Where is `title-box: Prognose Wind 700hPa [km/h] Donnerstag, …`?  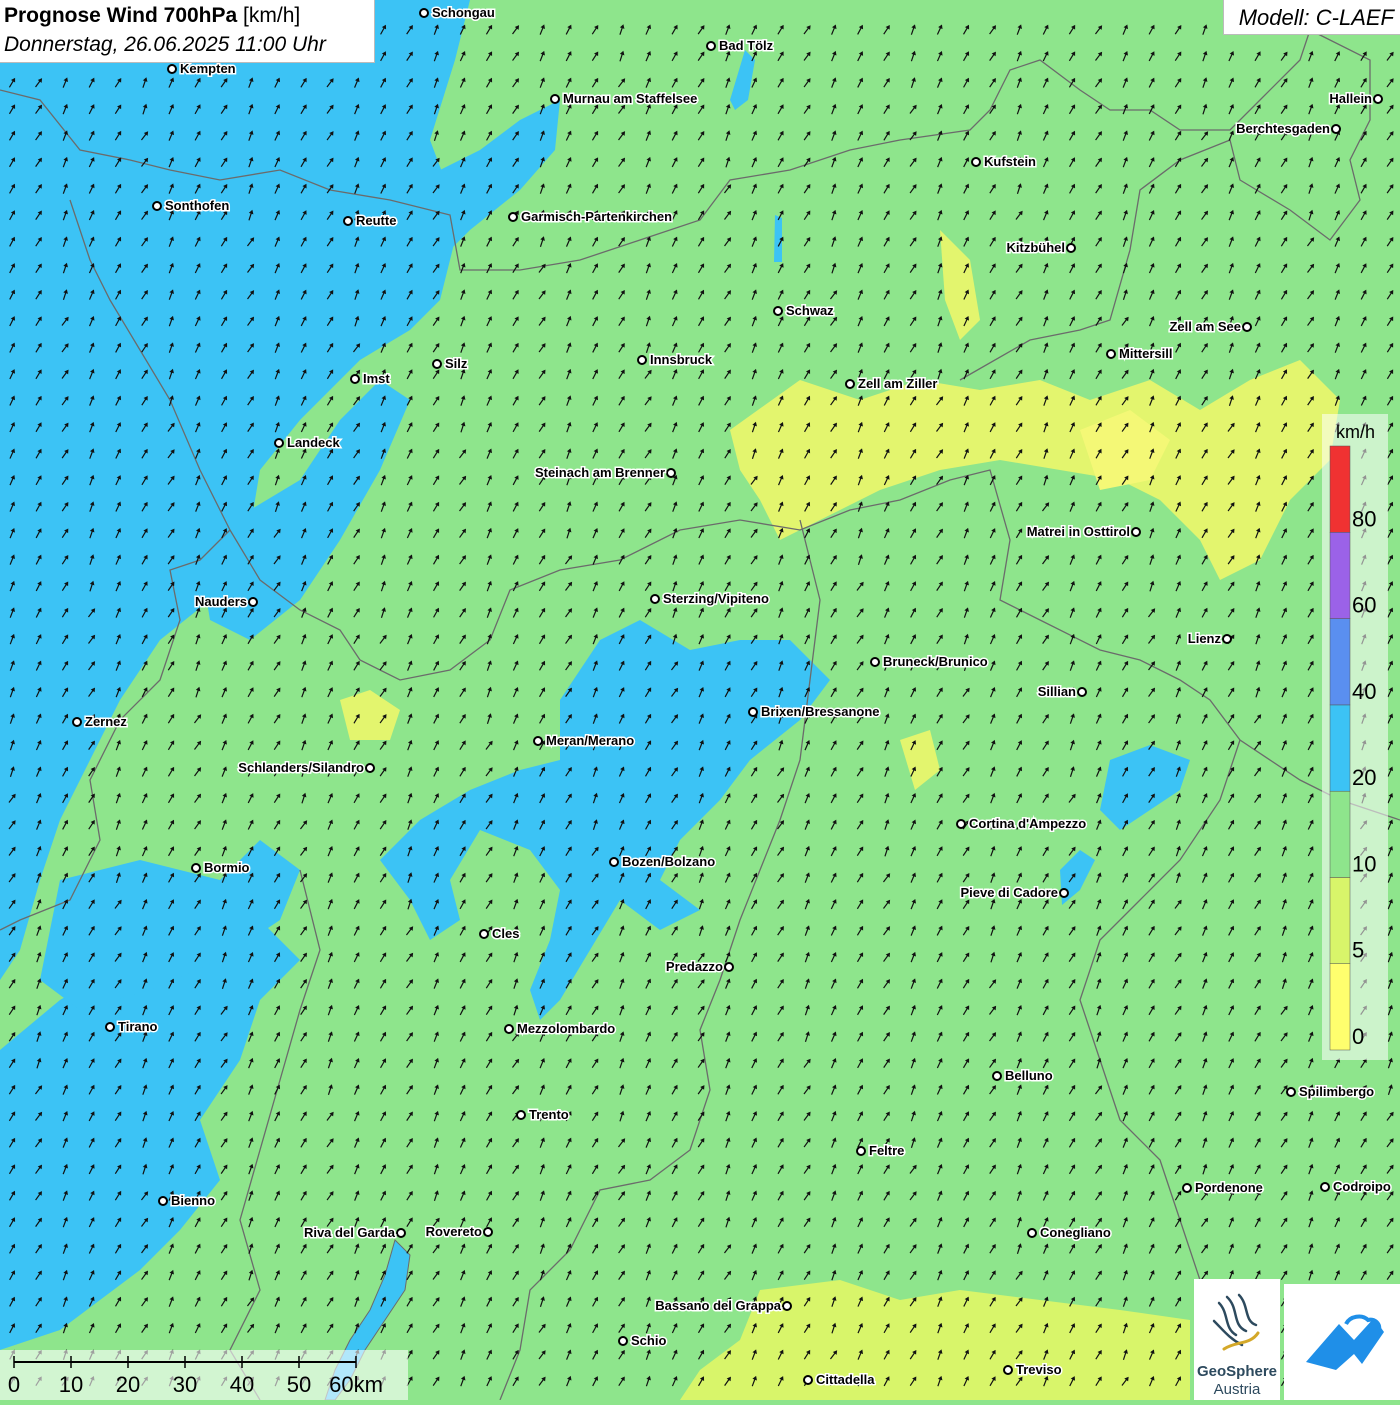 title-box: Prognose Wind 700hPa [km/h] Donnerstag, … is located at coordinates (187, 31).